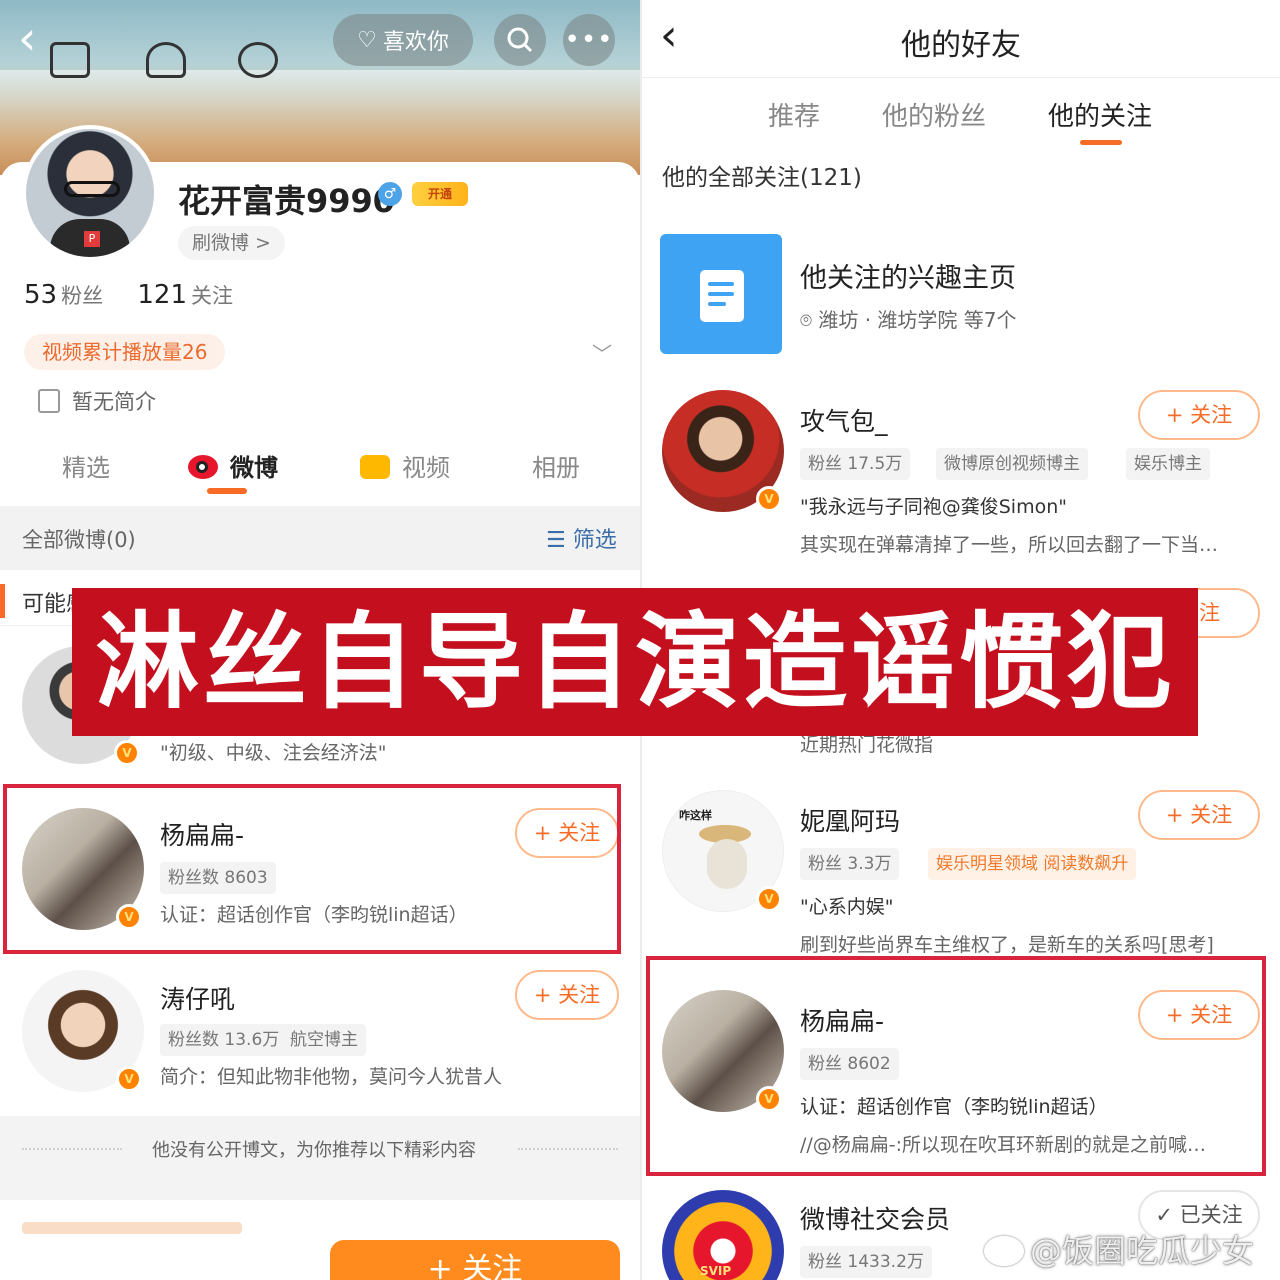  What do you see at coordinates (426, 468) in the screenshot?
I see `tab-video-label: 视频` at bounding box center [426, 468].